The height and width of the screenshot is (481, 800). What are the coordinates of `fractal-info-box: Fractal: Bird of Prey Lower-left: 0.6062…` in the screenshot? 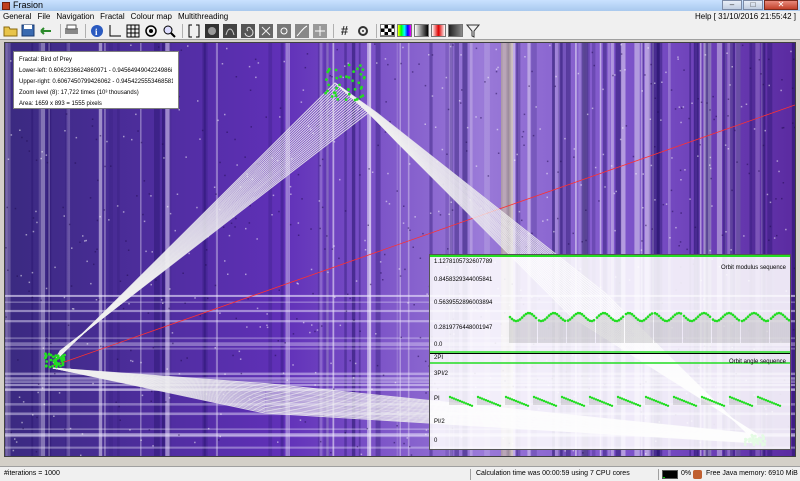 It's located at (96, 80).